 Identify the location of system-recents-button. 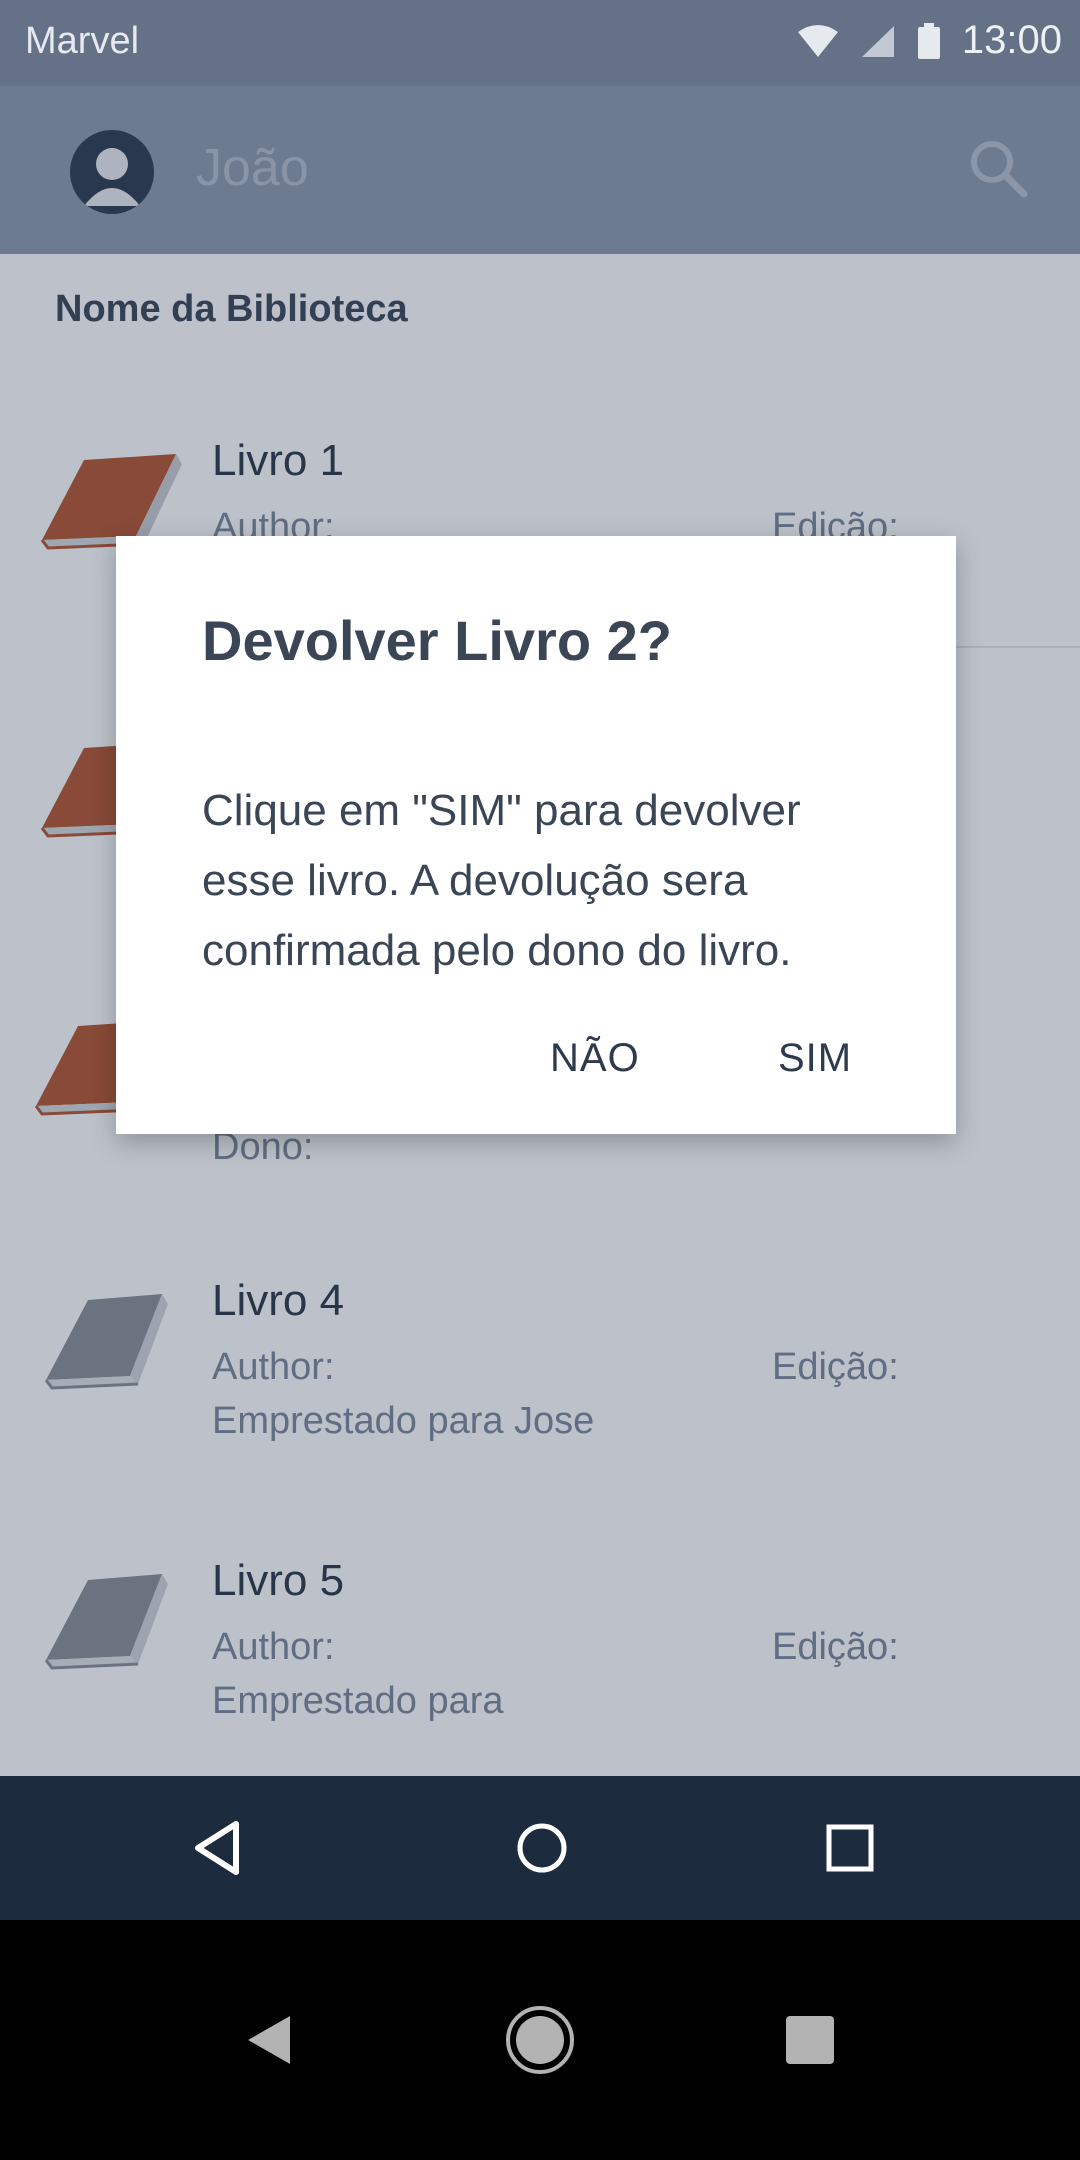
(810, 2040).